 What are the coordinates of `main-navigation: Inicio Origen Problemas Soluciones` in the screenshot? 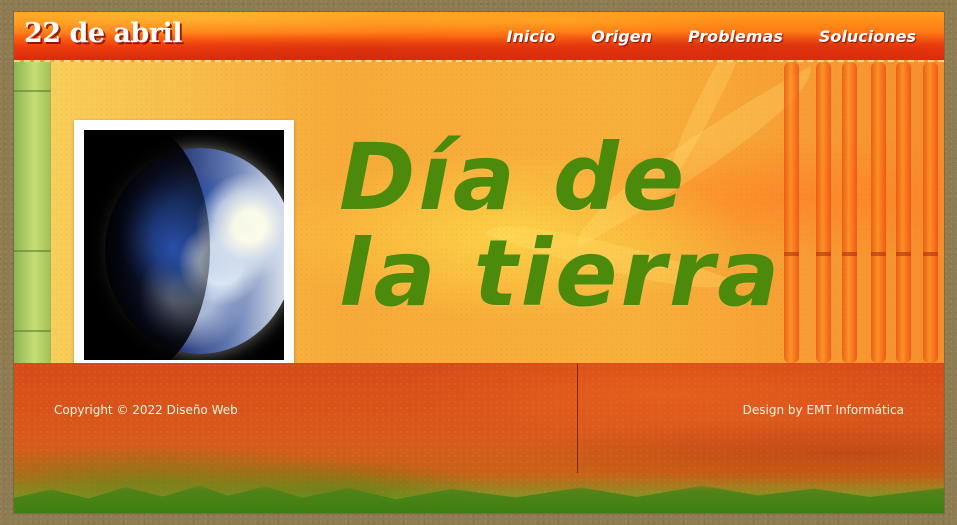 It's located at (712, 36).